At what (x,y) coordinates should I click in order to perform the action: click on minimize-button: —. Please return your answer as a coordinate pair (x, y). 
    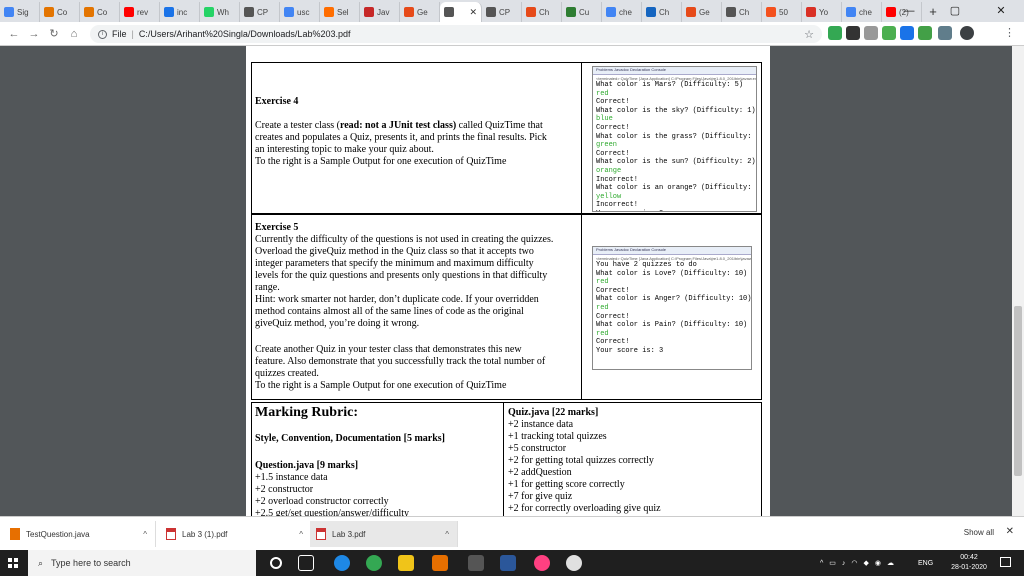
    Looking at the image, I should click on (909, 11).